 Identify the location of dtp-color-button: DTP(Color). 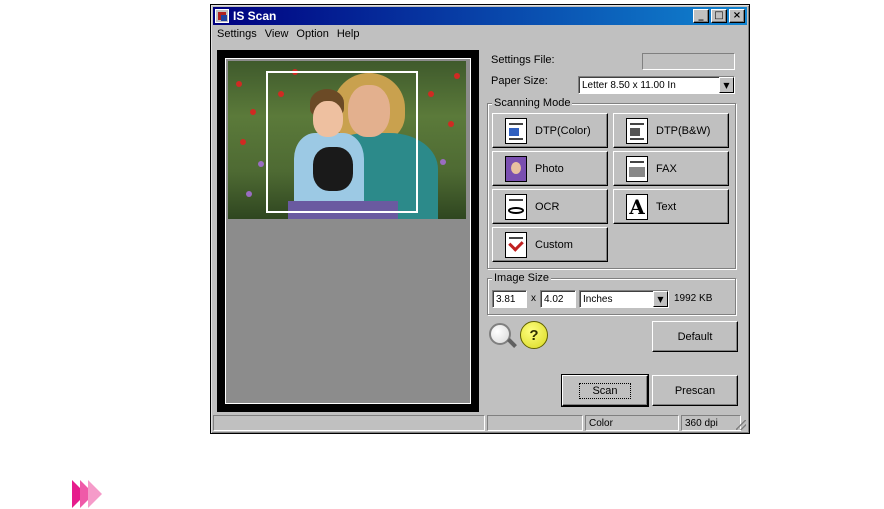
(550, 130).